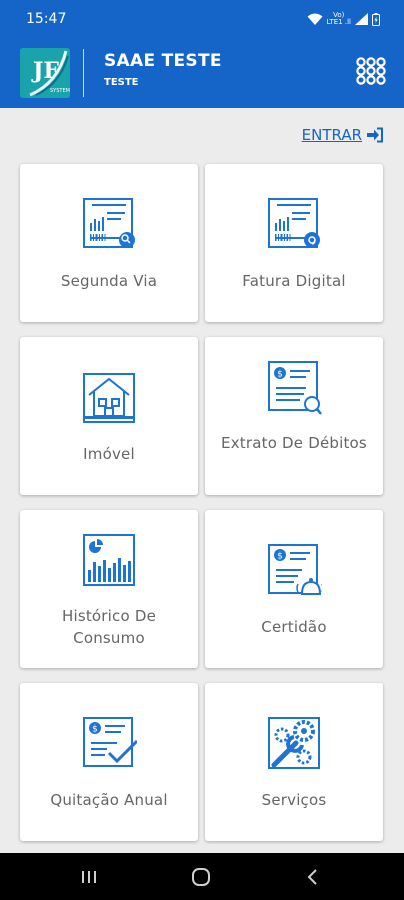 The height and width of the screenshot is (900, 404). Describe the element at coordinates (294, 281) in the screenshot. I see `tile-label: Fatura Digital` at that location.